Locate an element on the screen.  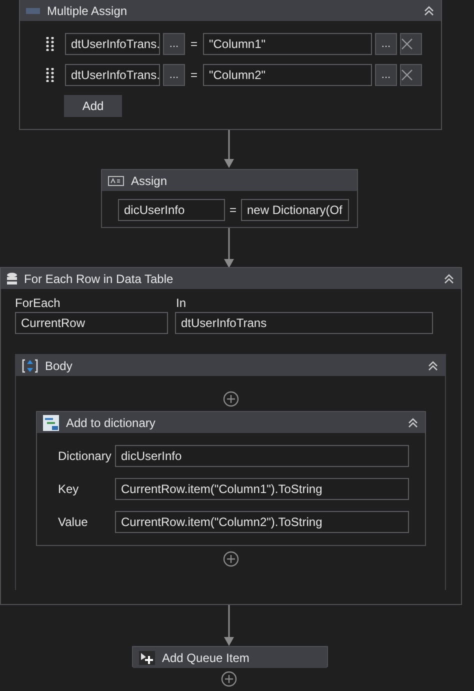
activity-title: For Each Row in Data Table is located at coordinates (99, 279).